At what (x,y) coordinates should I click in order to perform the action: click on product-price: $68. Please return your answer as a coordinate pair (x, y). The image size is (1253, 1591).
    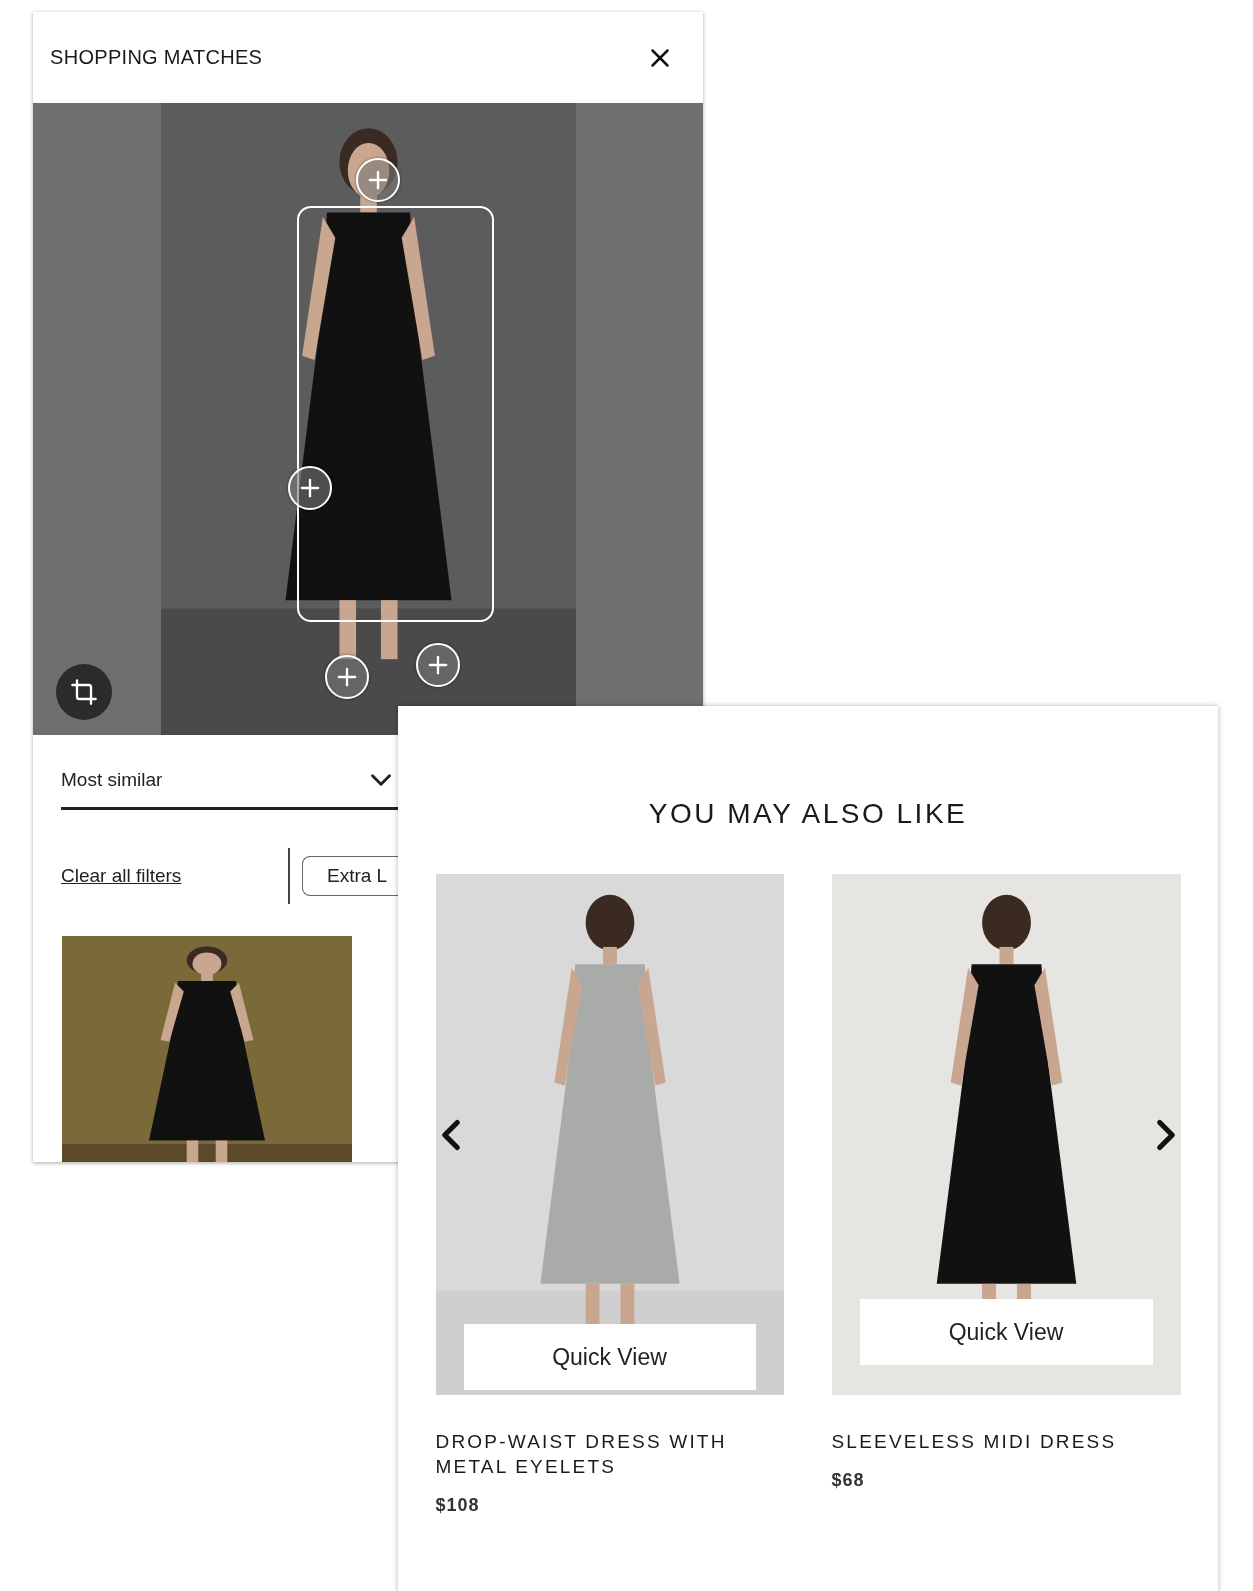
    Looking at the image, I should click on (848, 1480).